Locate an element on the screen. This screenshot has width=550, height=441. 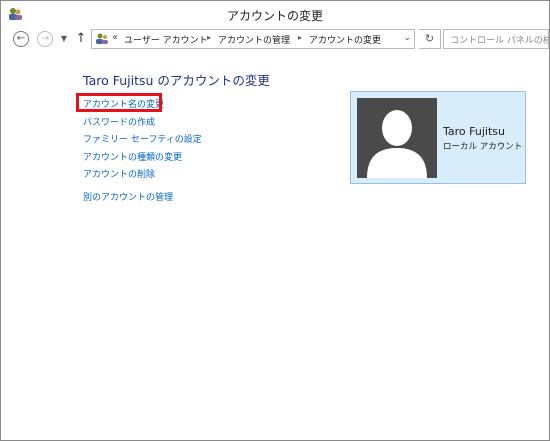
back-button: ← is located at coordinates (21, 39).